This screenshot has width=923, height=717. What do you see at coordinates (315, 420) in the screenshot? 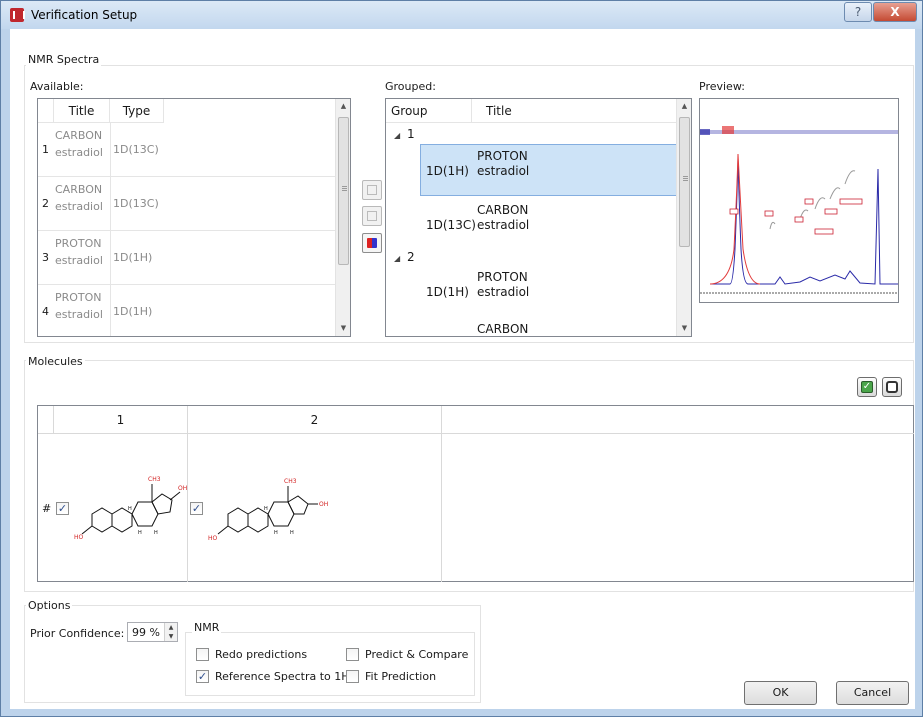
I see `molecule-column-2: 2` at bounding box center [315, 420].